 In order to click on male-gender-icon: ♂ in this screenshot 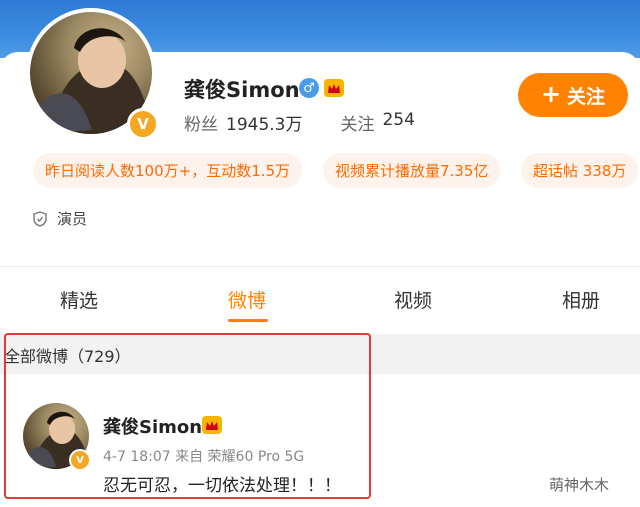, I will do `click(309, 88)`.